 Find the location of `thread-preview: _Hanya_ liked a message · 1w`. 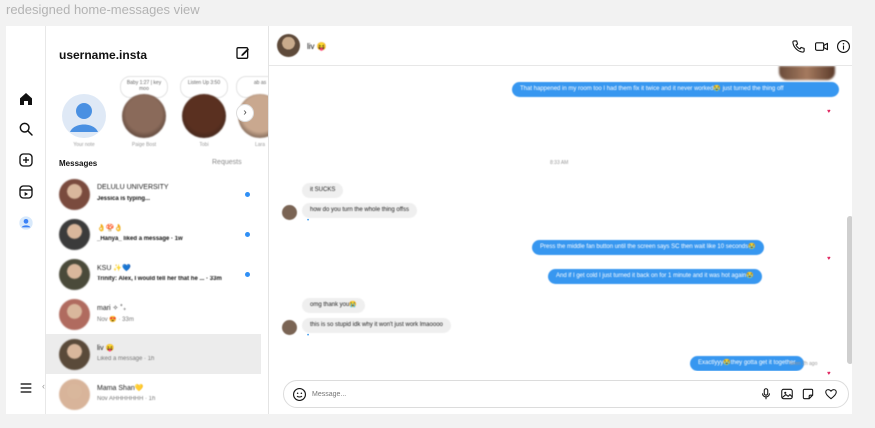

thread-preview: _Hanya_ liked a message · 1w is located at coordinates (140, 239).